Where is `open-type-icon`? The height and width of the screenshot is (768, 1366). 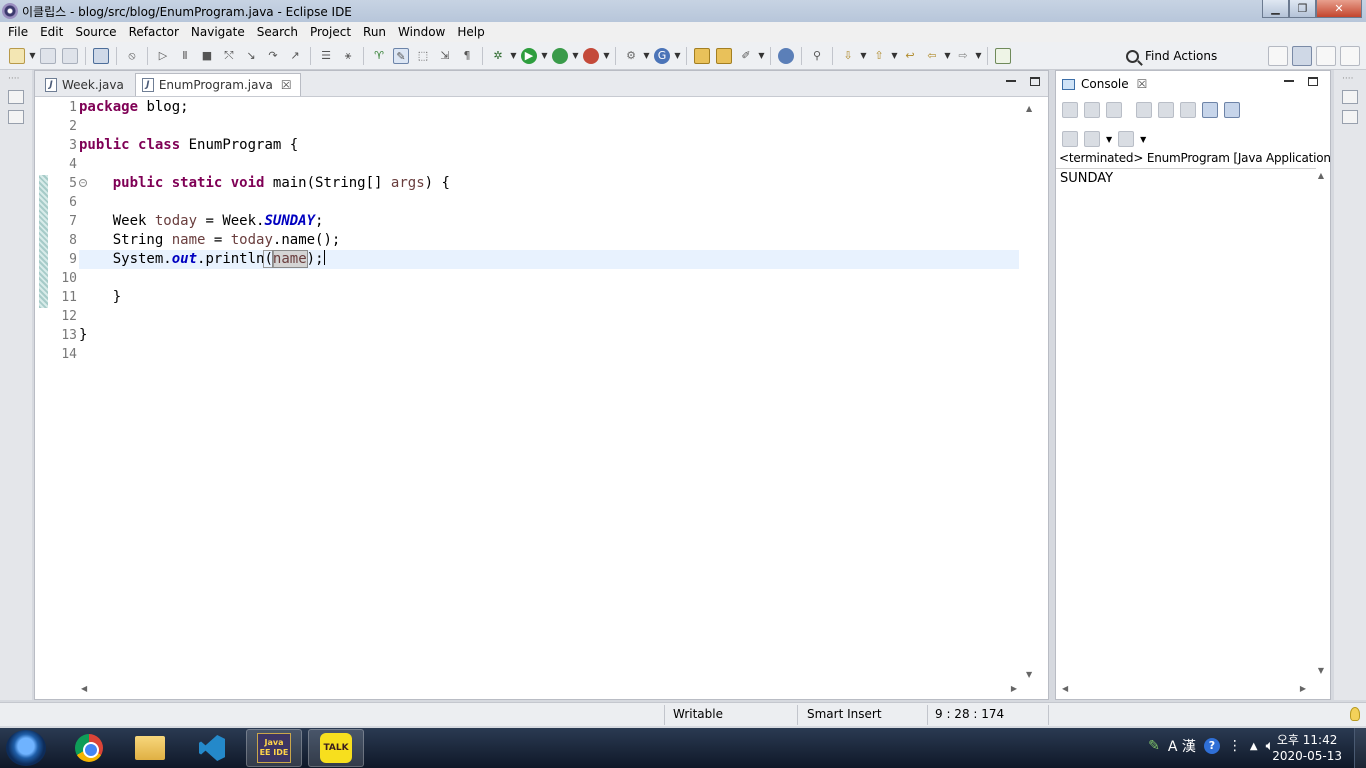
open-type-icon is located at coordinates (702, 55).